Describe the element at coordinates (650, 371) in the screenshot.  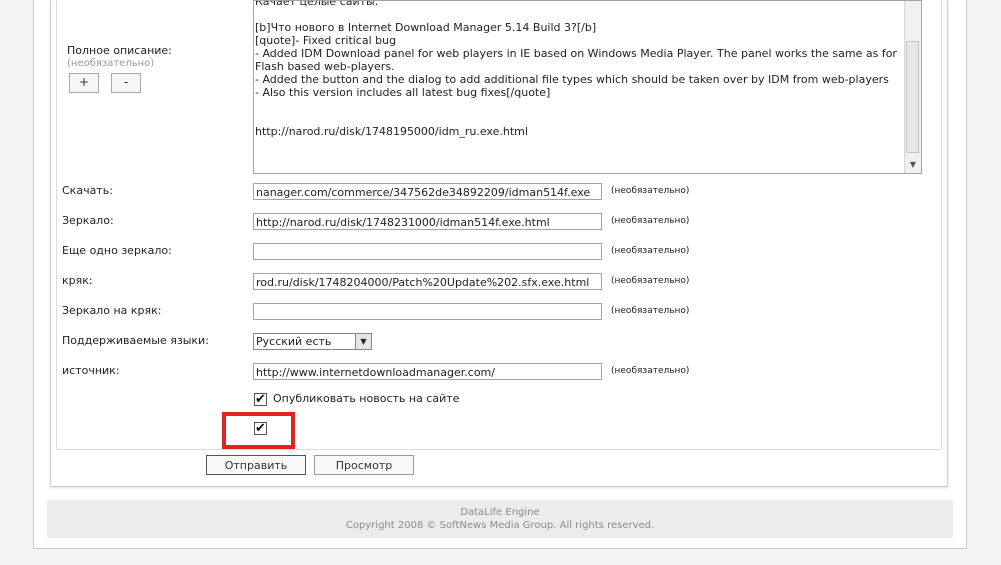
I see `source-optional: (необязательно)` at that location.